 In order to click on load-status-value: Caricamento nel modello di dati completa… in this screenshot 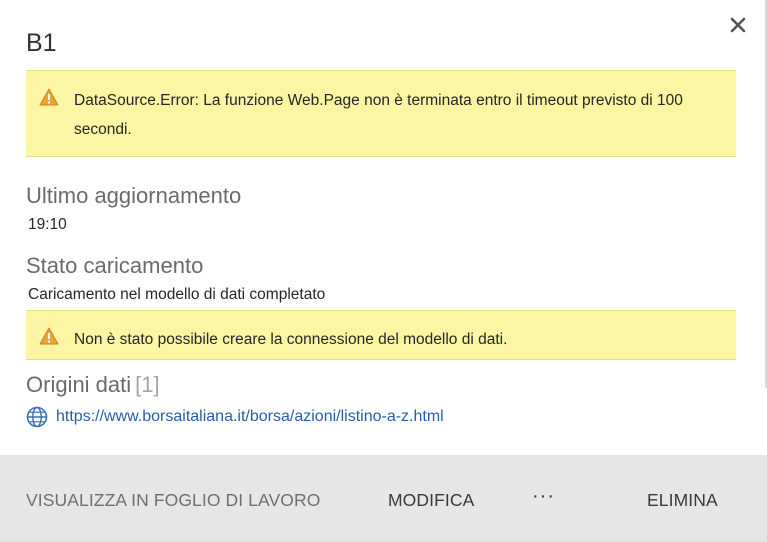, I will do `click(177, 294)`.